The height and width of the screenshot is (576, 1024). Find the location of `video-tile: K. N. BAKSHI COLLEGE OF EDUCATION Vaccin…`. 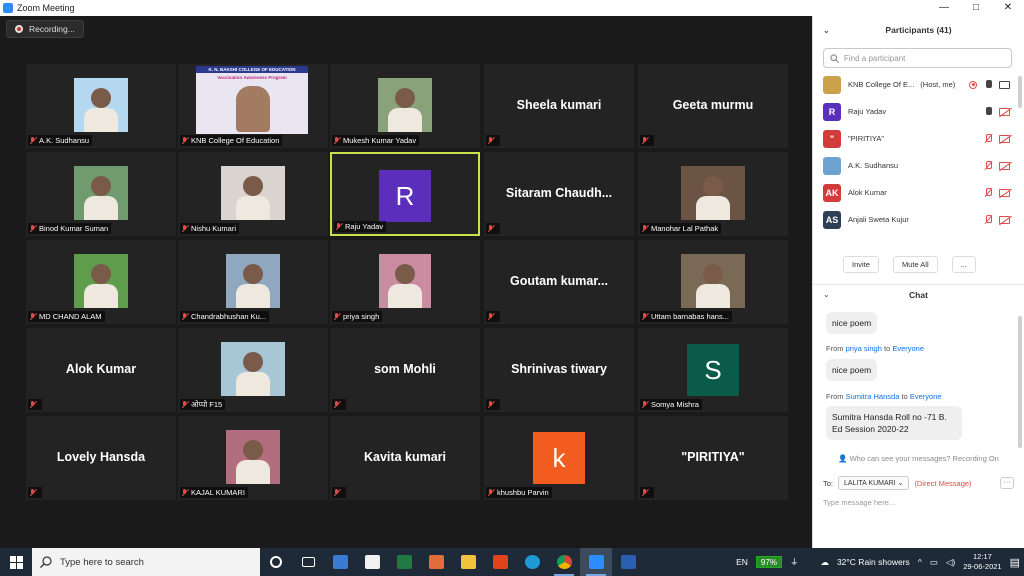

video-tile: K. N. BAKSHI COLLEGE OF EDUCATION Vaccin… is located at coordinates (253, 106).